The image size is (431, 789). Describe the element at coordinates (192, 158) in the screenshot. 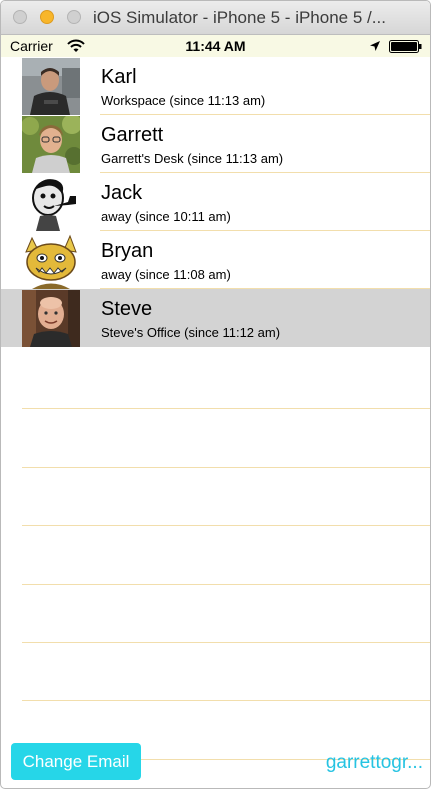

I see `person-status: Garrett's Desk (since 11:13 am)` at that location.